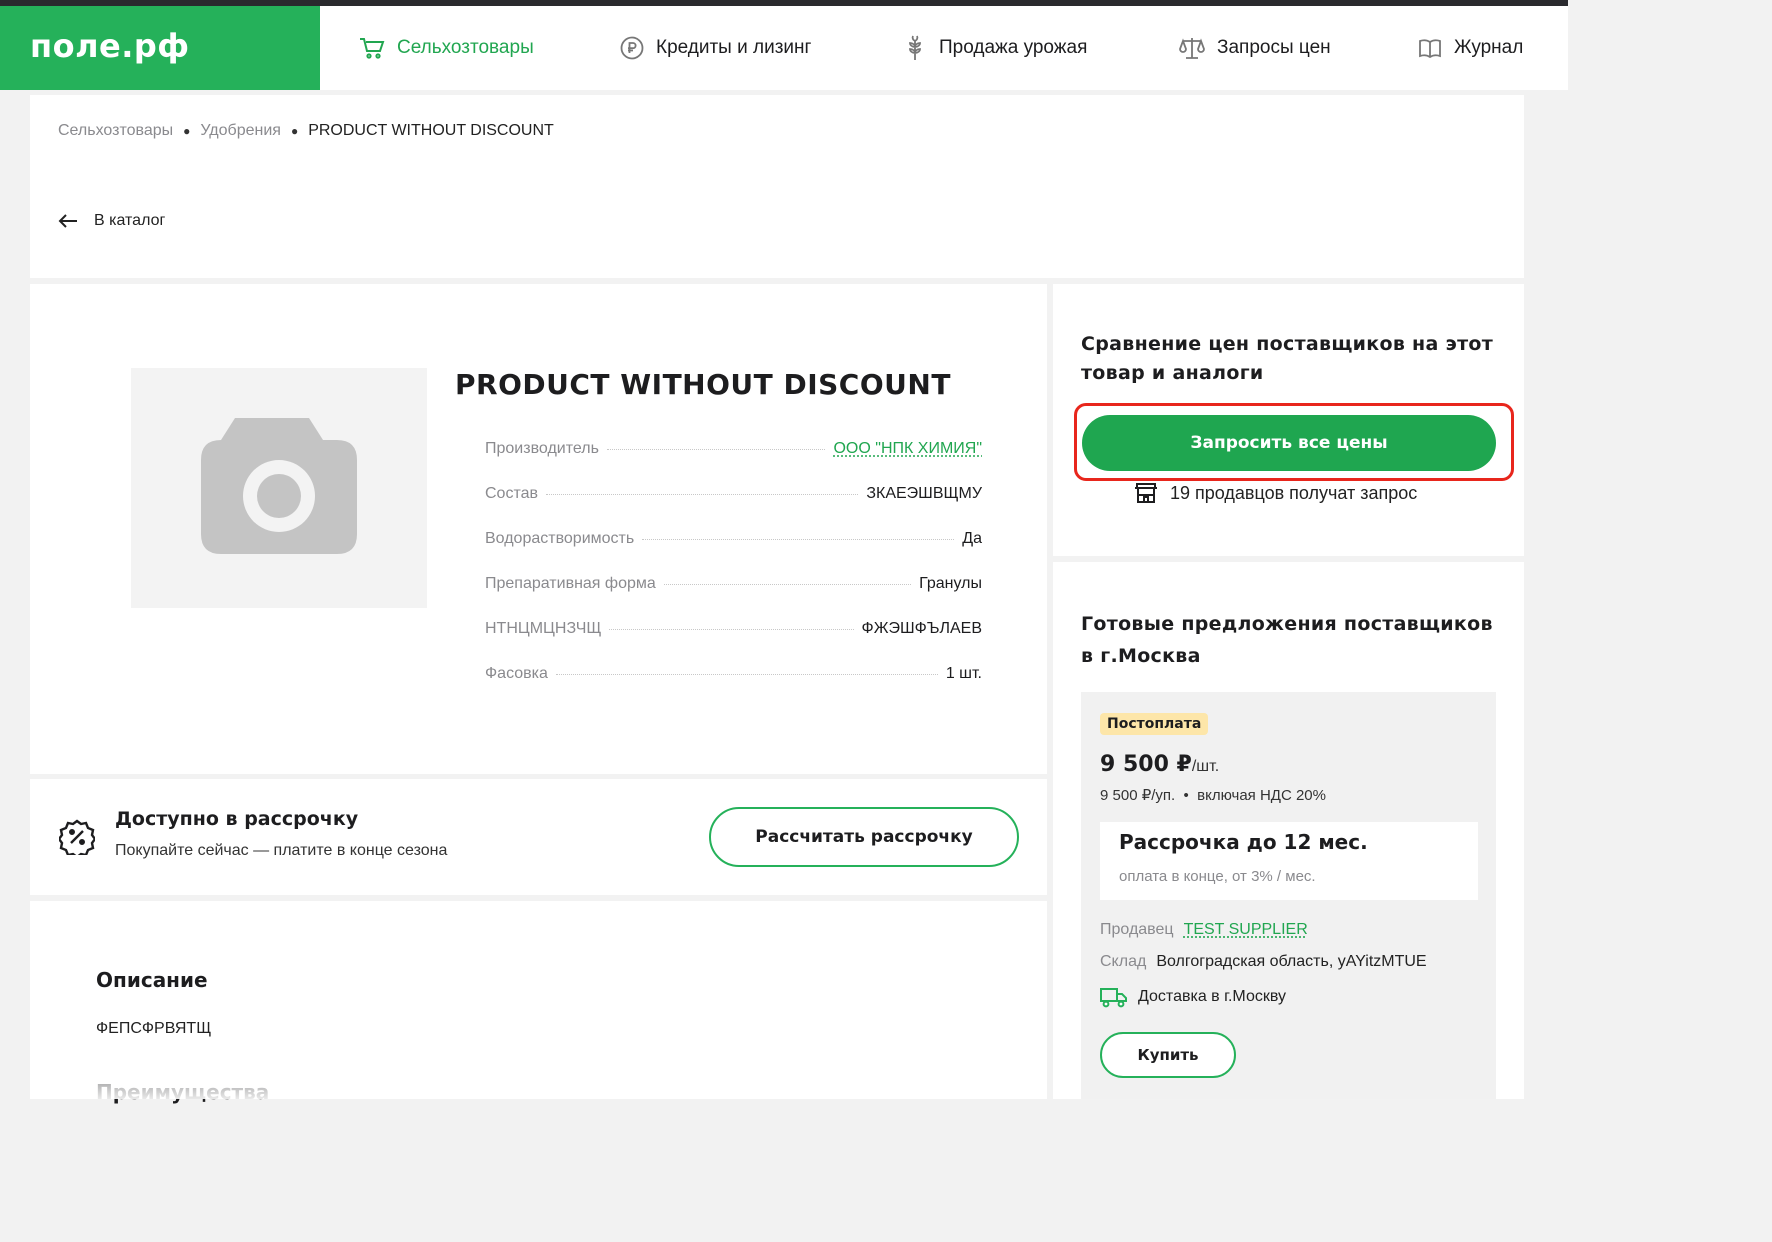  I want to click on property-row: Фасовка 1 шт., so click(733, 687).